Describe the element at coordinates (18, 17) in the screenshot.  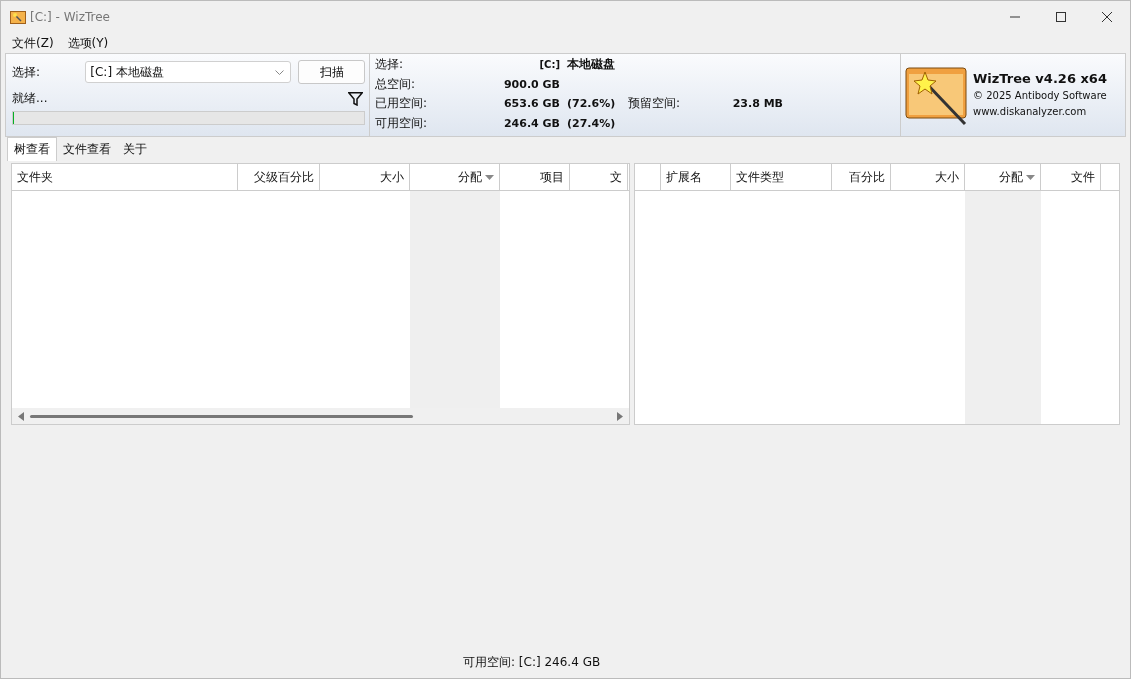
I see `folder-wand-icon` at that location.